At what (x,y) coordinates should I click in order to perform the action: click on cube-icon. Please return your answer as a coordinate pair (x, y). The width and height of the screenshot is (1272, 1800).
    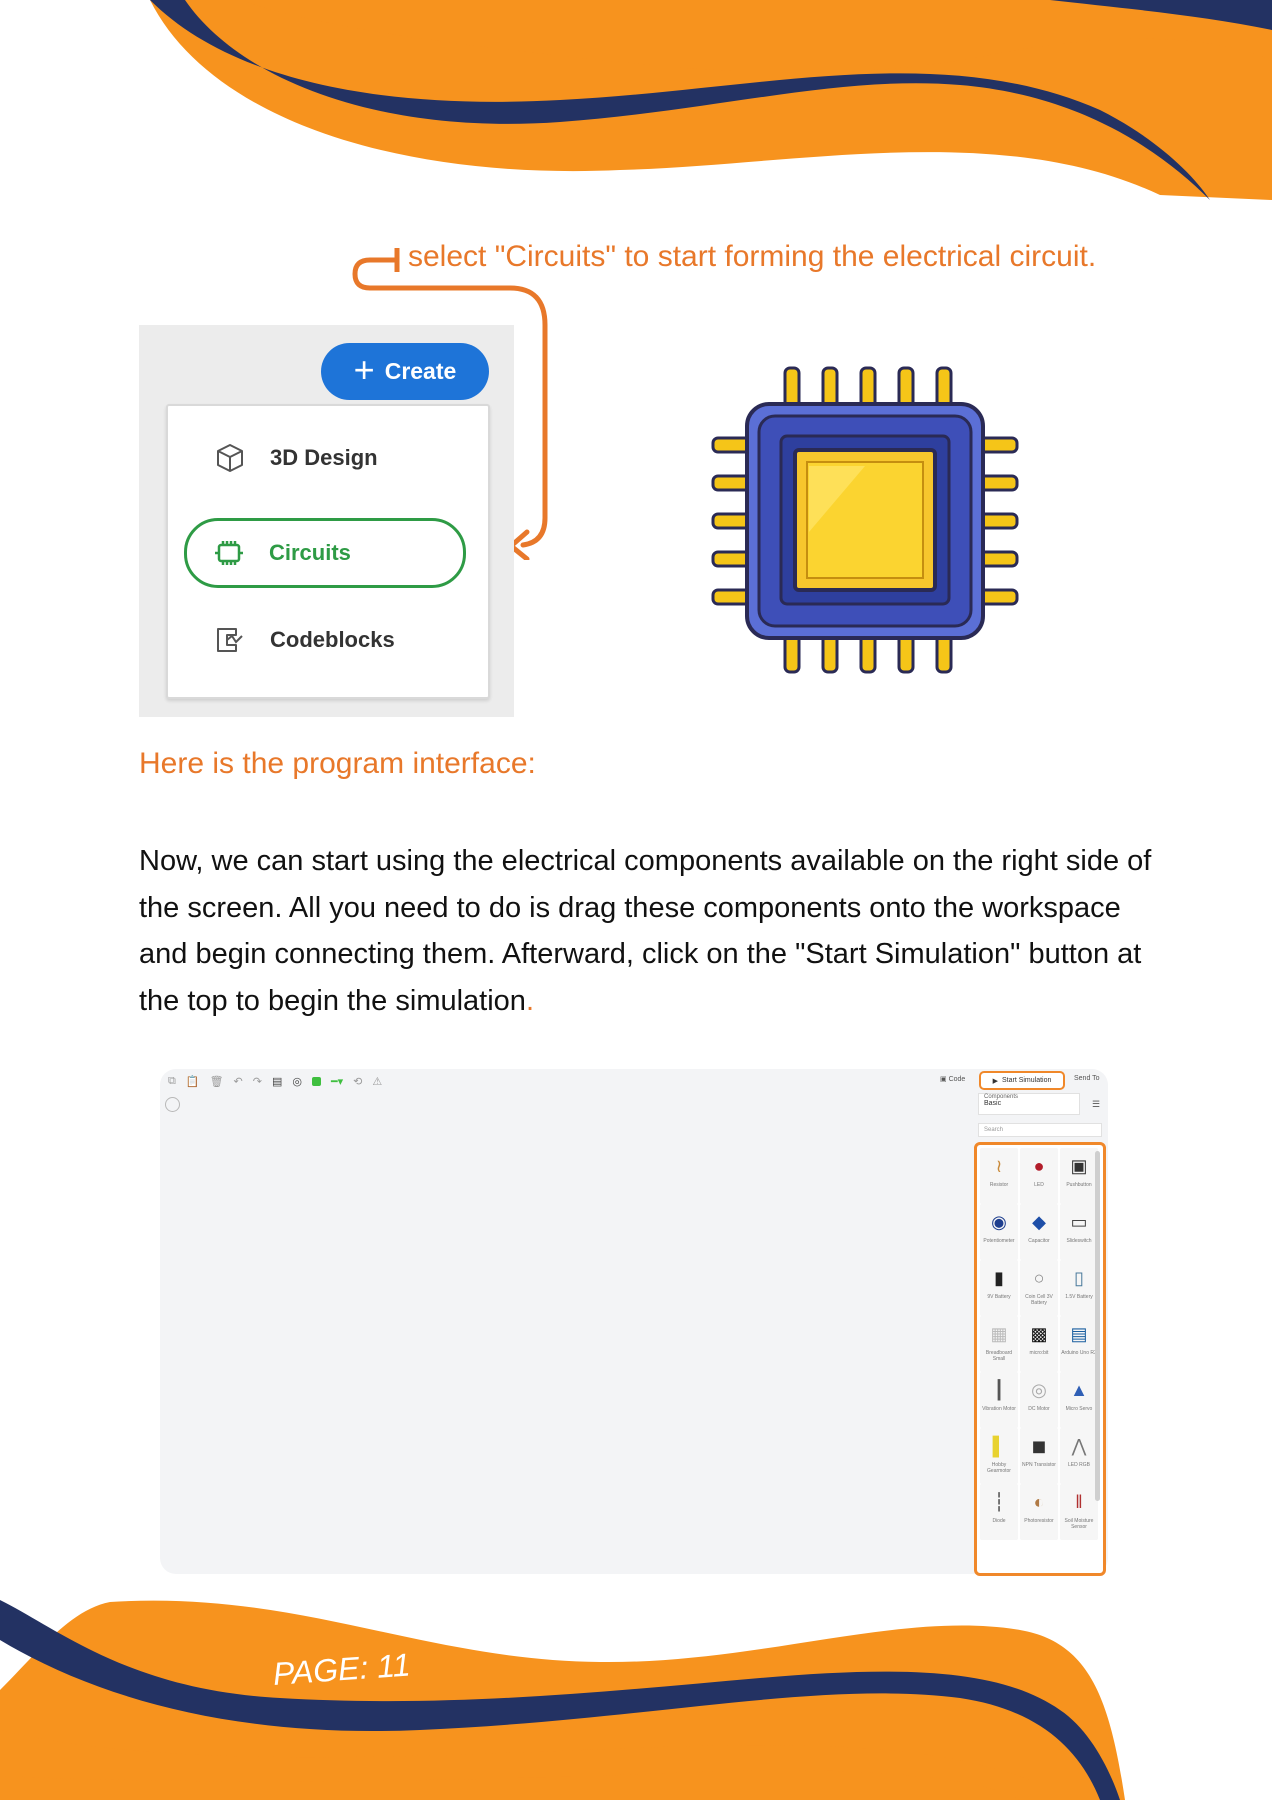
    Looking at the image, I should click on (230, 458).